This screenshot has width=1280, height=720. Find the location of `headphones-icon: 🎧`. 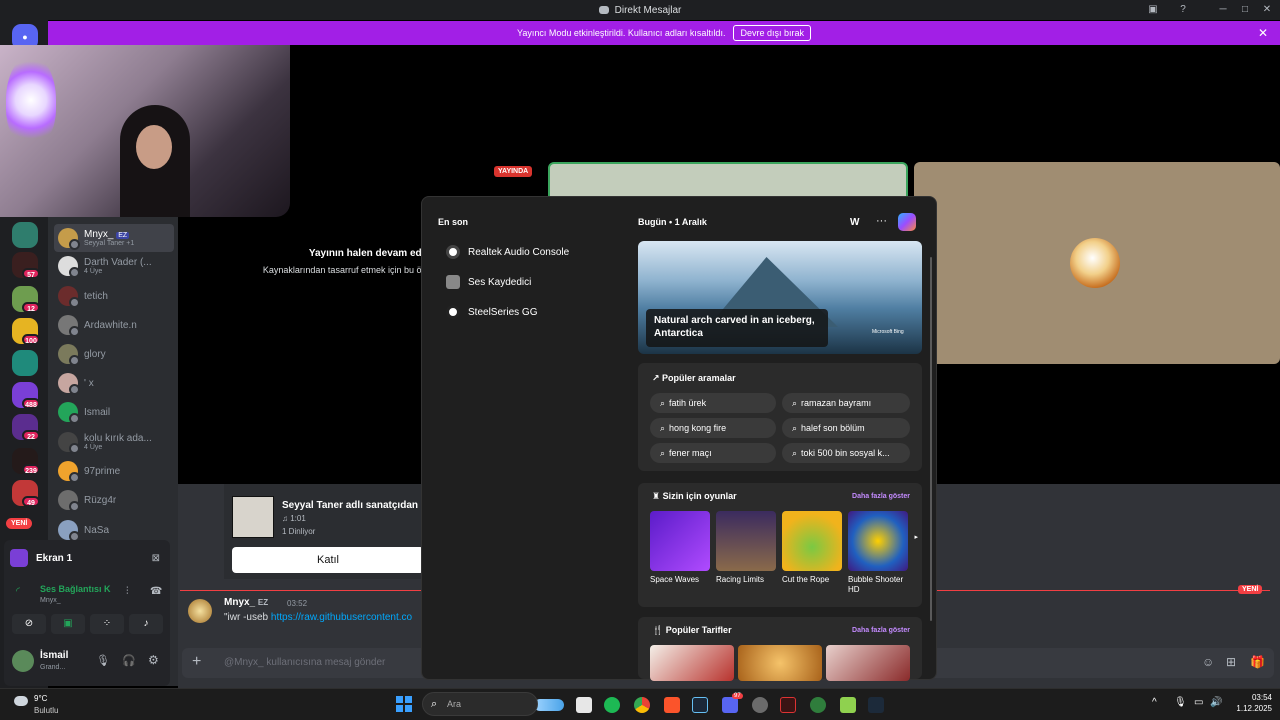

headphones-icon: 🎧 is located at coordinates (129, 660).